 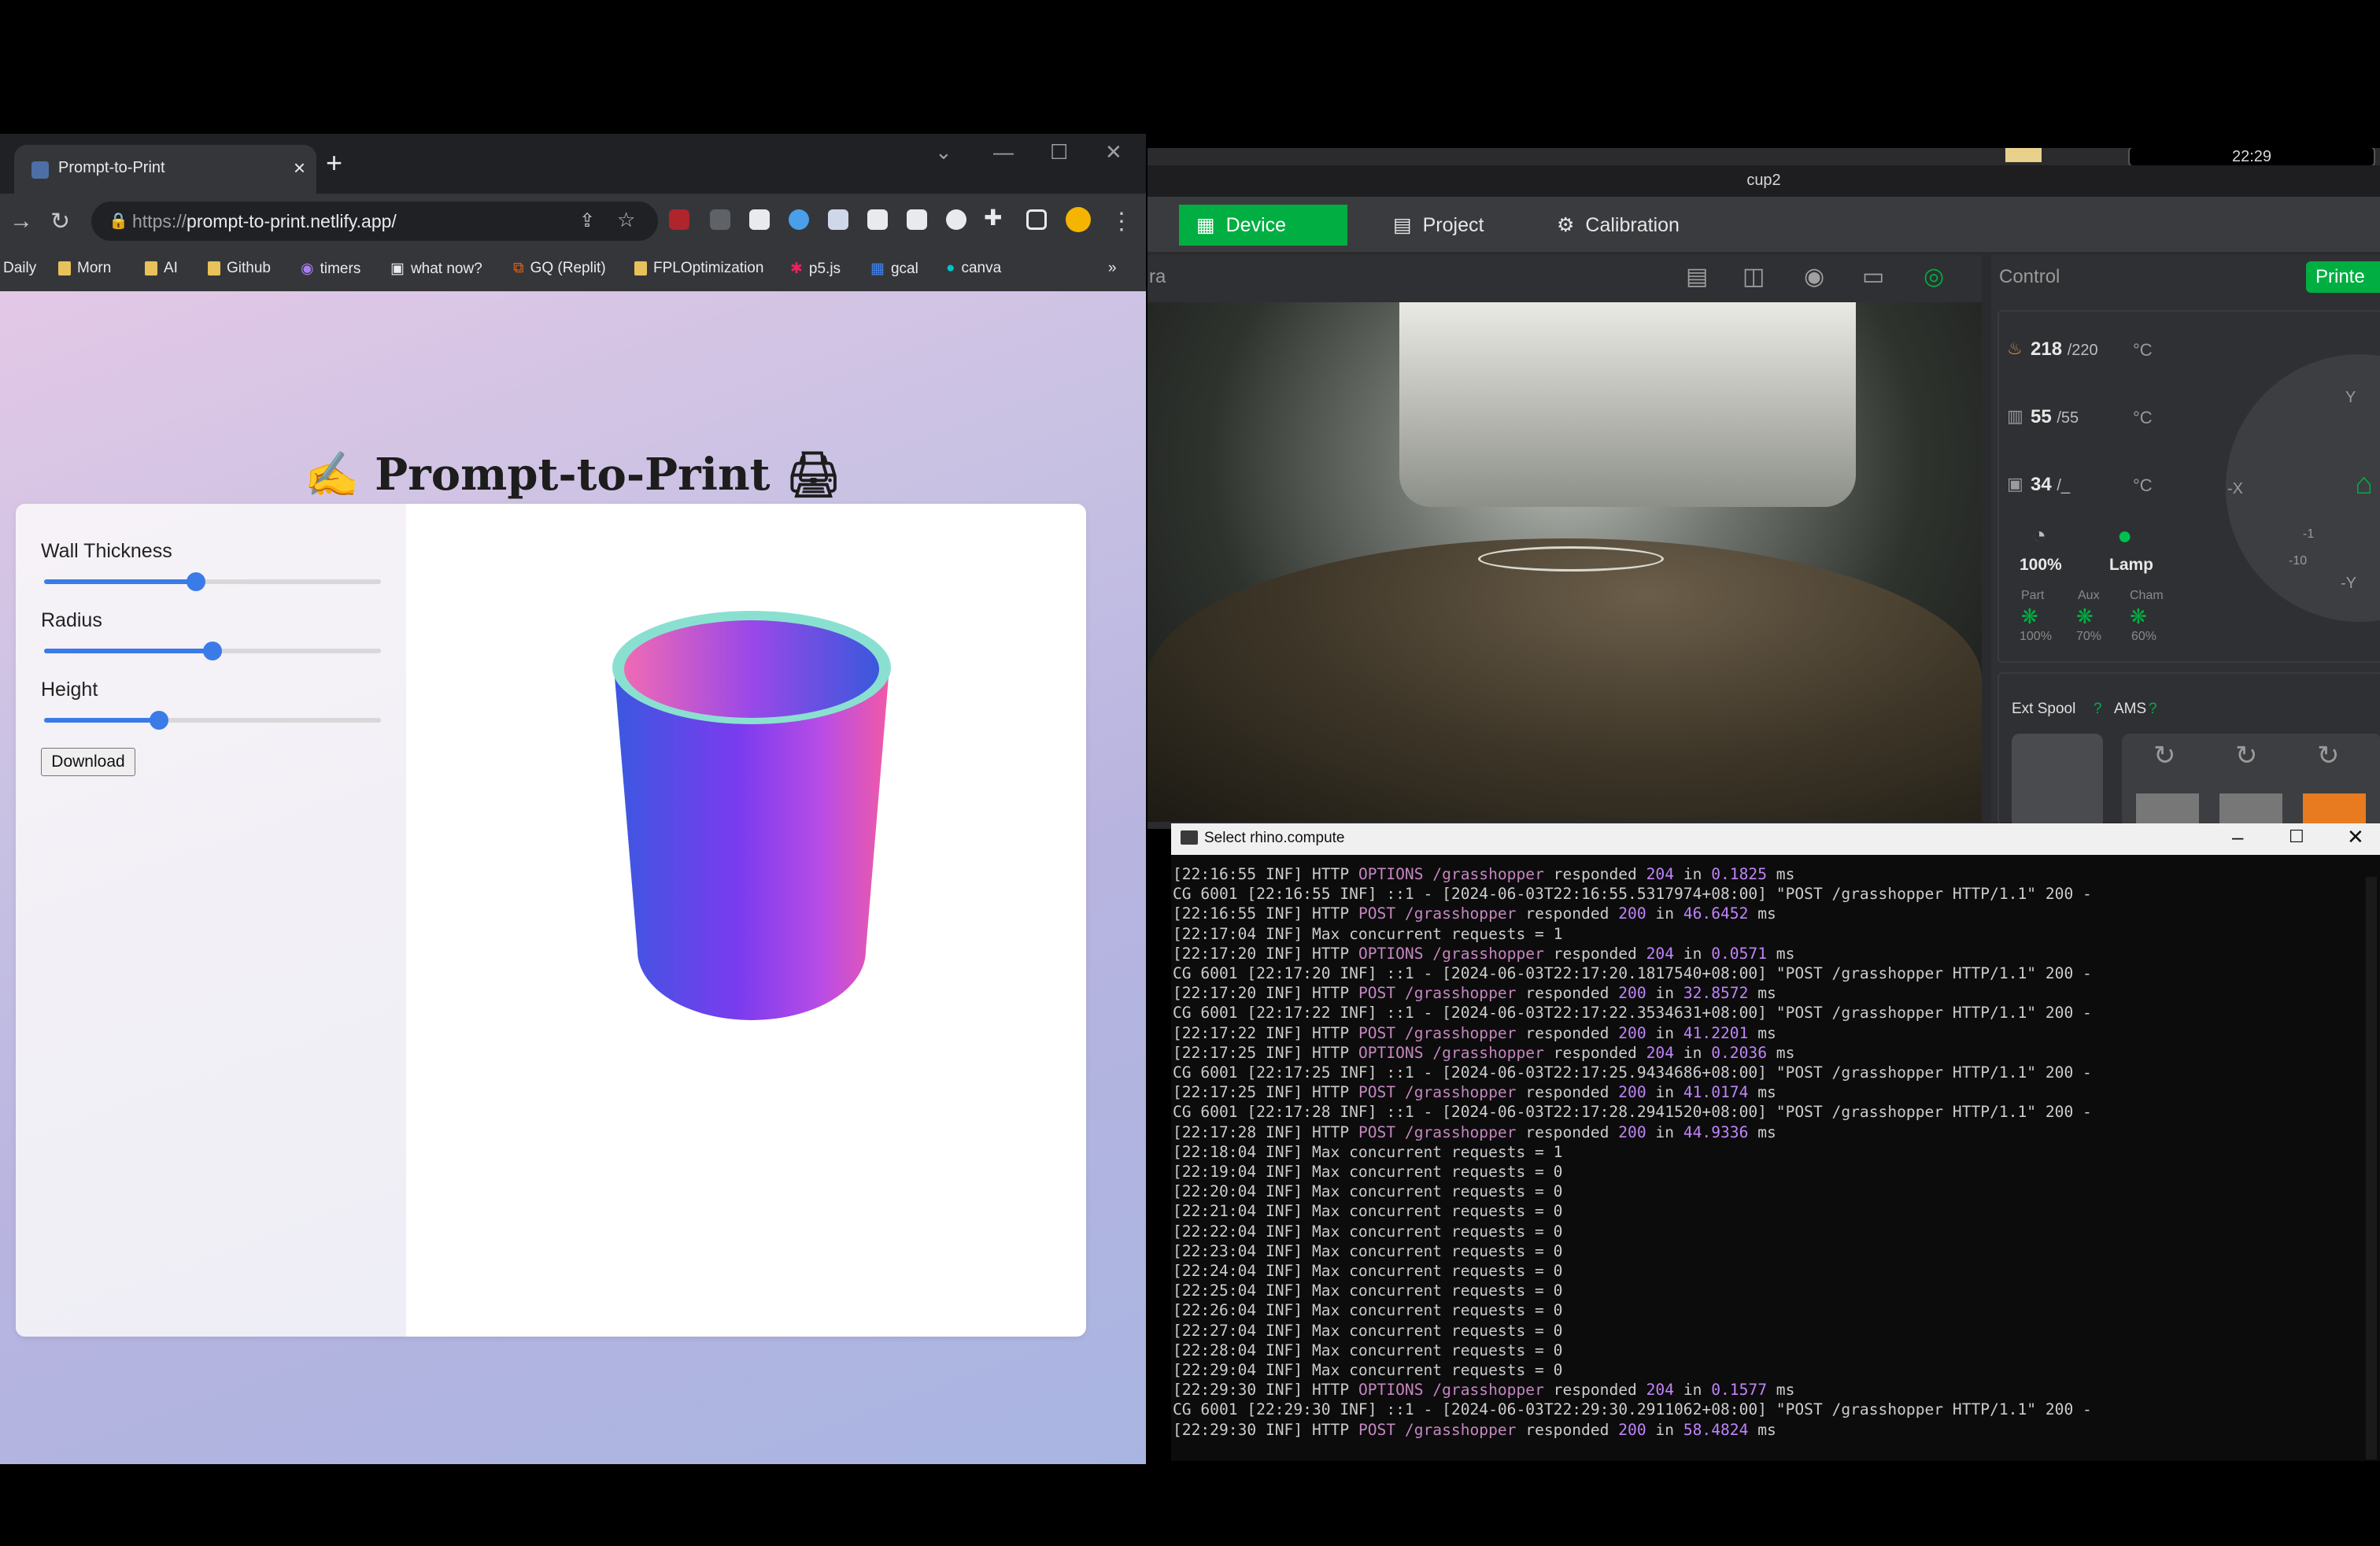 I want to click on height-slider, so click(x=213, y=720).